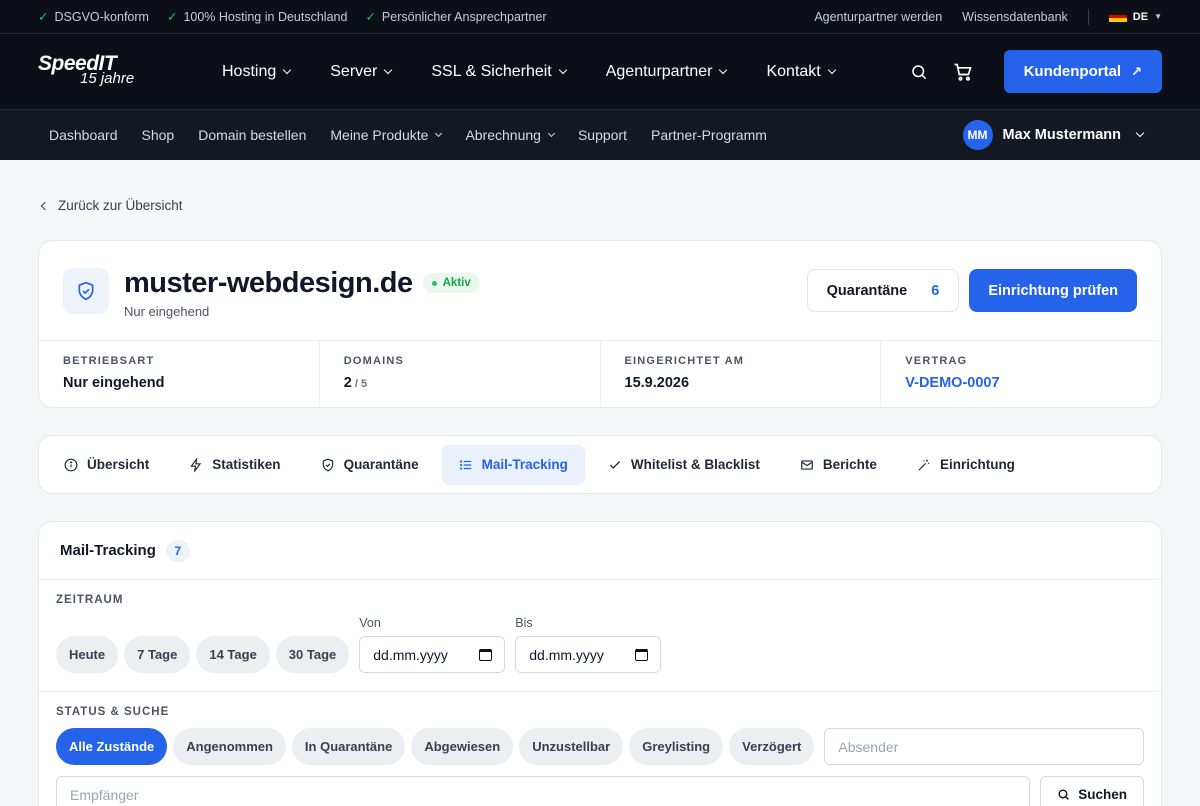 This screenshot has width=1200, height=806. I want to click on link-knowledge-base: Wissensdatenbank, so click(1015, 17).